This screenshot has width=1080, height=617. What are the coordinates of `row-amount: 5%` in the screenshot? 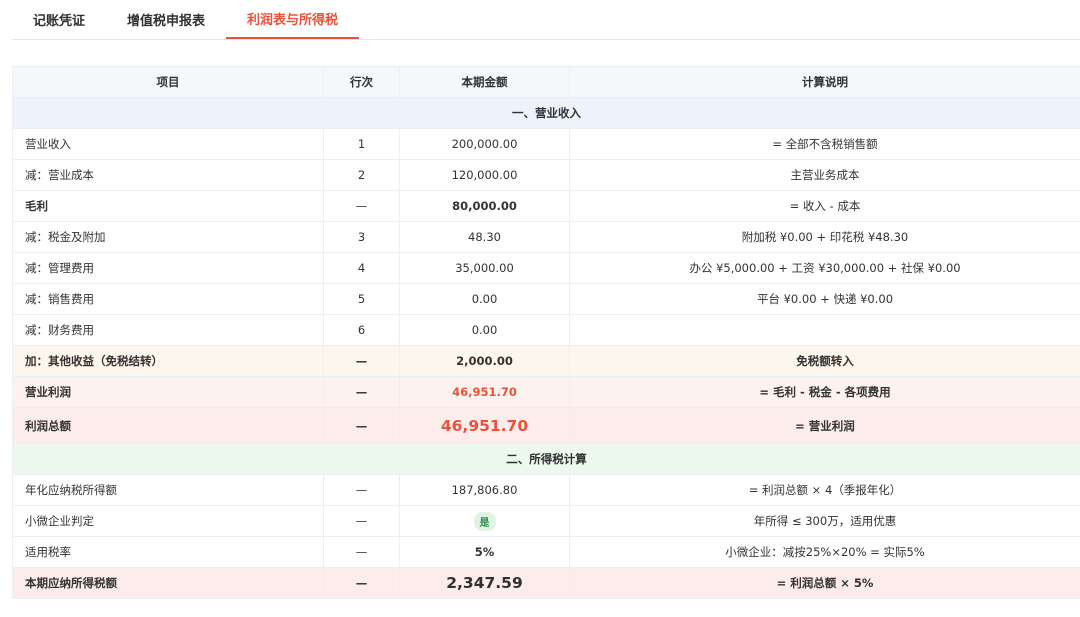 It's located at (484, 552).